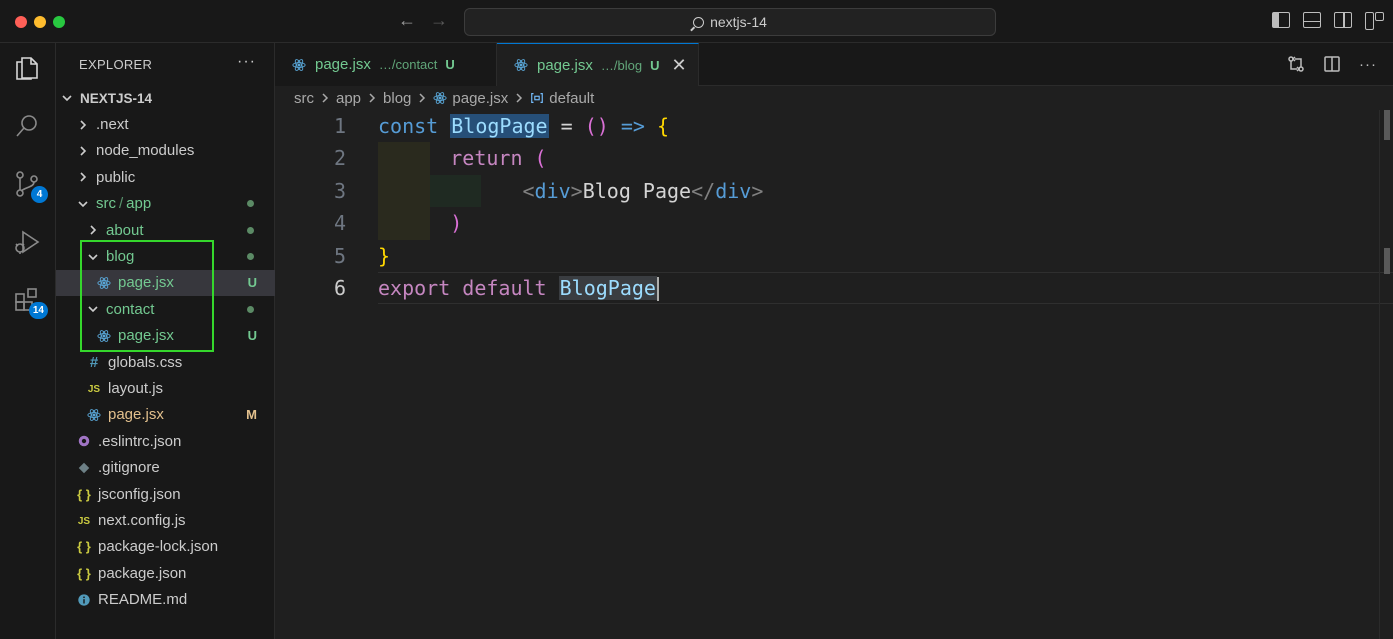 Image resolution: width=1393 pixels, height=639 pixels. What do you see at coordinates (165, 98) in the screenshot?
I see `workspace-root-folder: NEXTJS-14` at bounding box center [165, 98].